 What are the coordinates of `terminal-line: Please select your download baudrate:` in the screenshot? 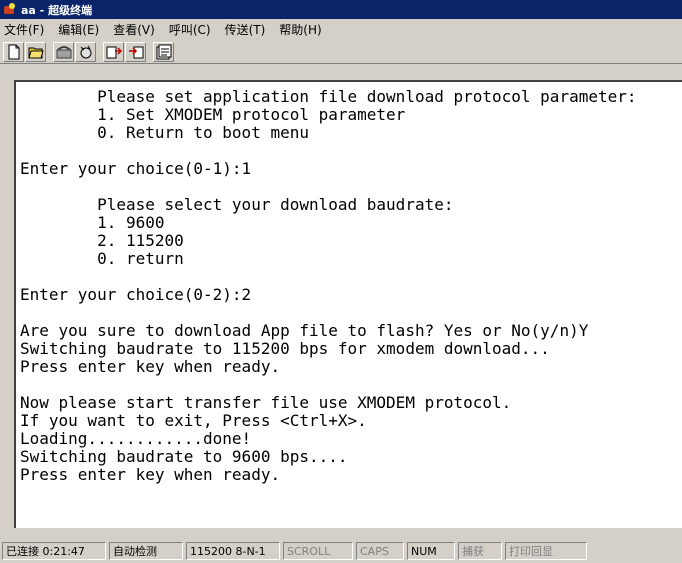 It's located at (237, 204).